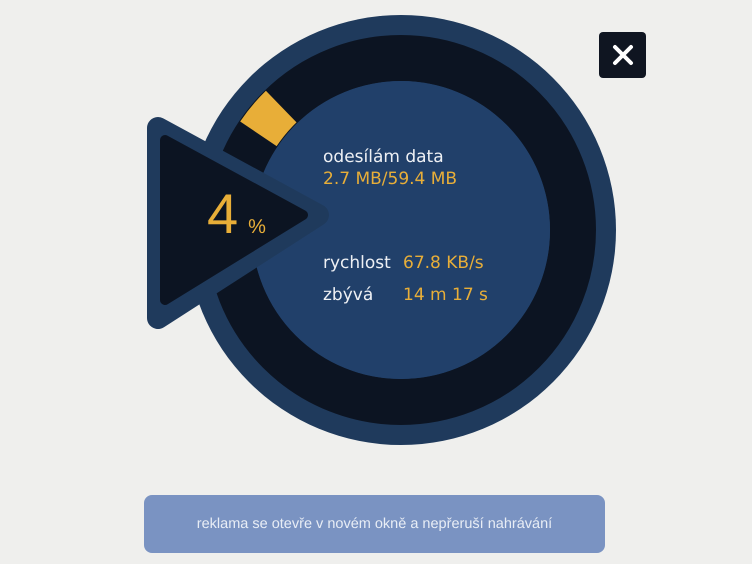  Describe the element at coordinates (348, 295) in the screenshot. I see `stat-label: zbývá` at that location.